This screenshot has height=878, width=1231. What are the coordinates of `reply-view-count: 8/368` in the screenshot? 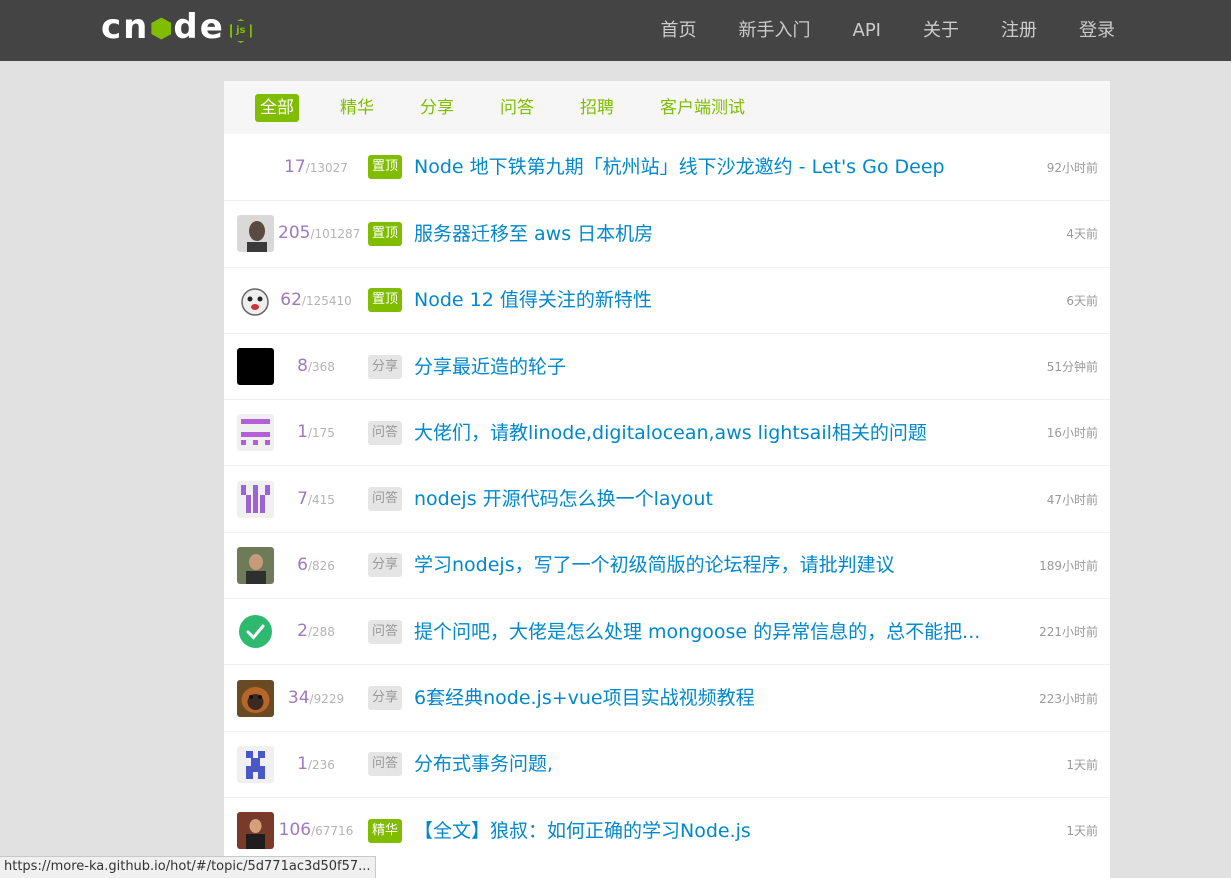 It's located at (316, 366).